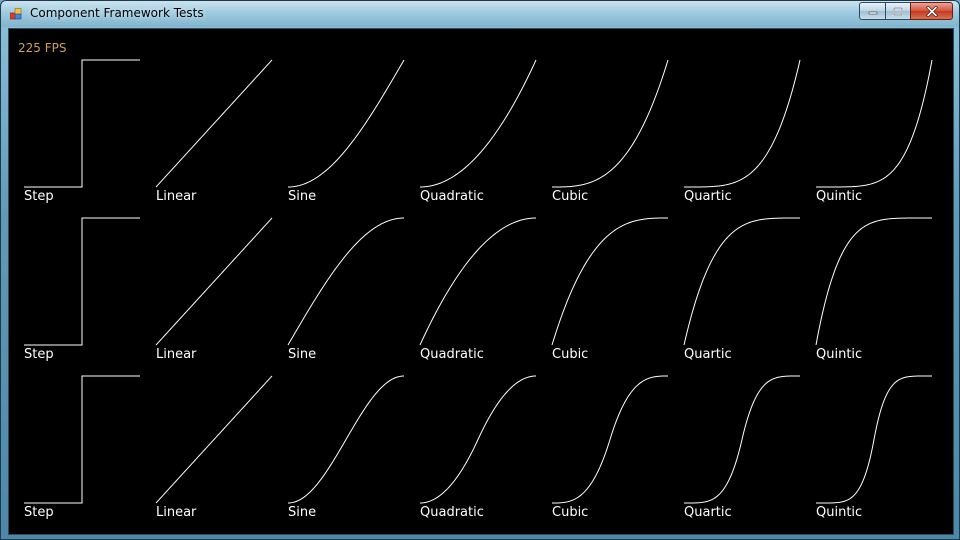  Describe the element at coordinates (742, 439) in the screenshot. I see `easing-curve-quartic-in-out` at that location.